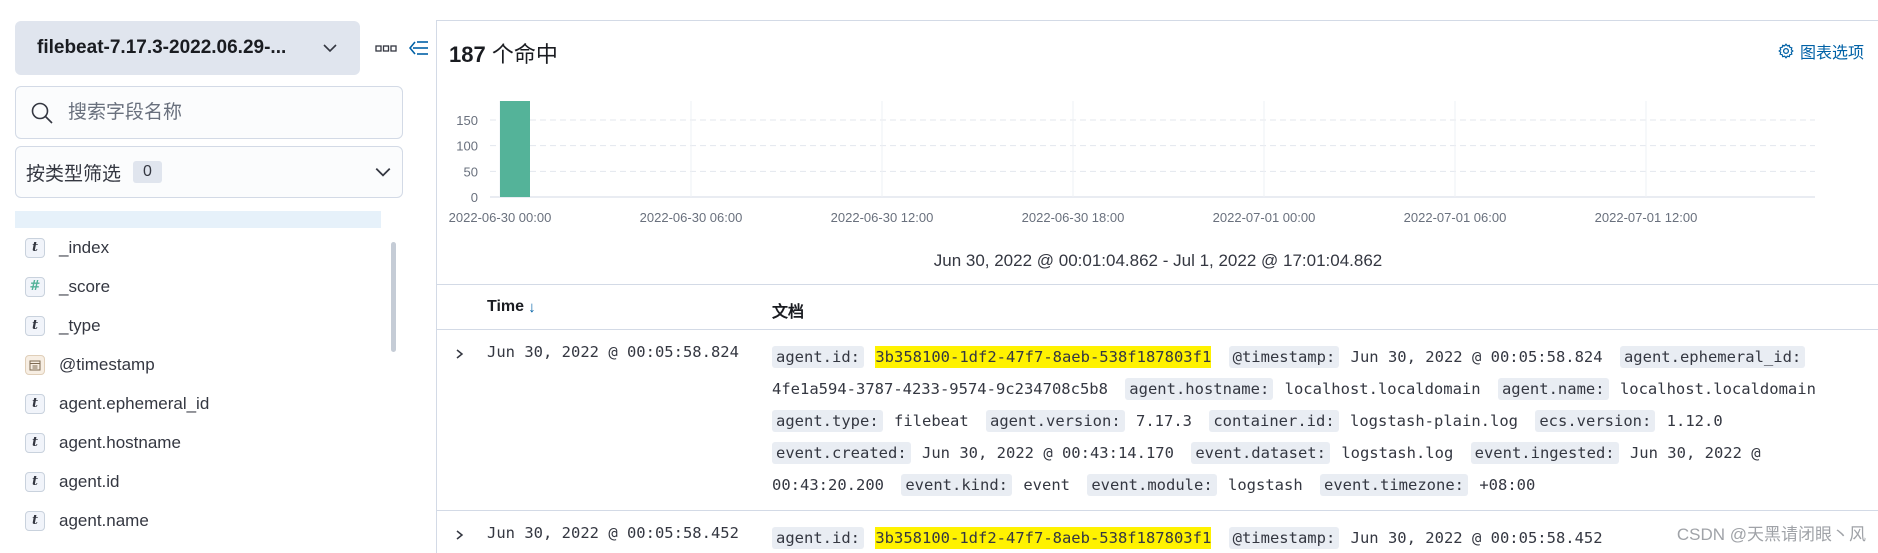  I want to click on document-field: event.kind: event, so click(989, 485).